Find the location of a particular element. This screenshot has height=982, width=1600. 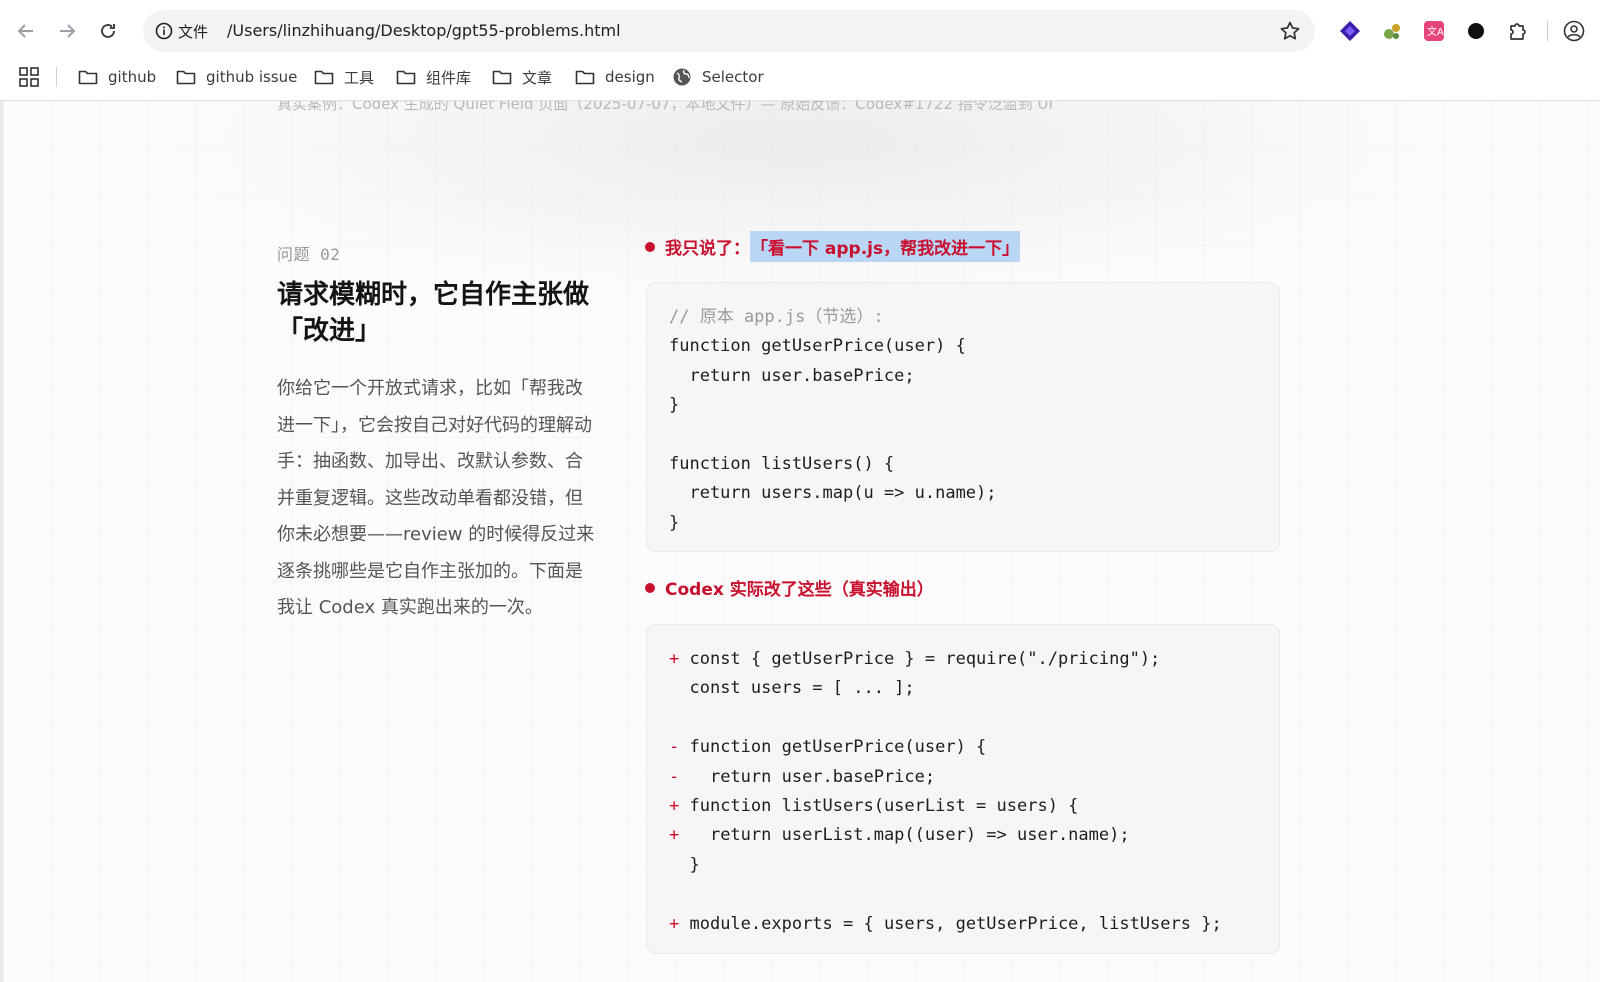

arrow-right-icon is located at coordinates (68, 31).